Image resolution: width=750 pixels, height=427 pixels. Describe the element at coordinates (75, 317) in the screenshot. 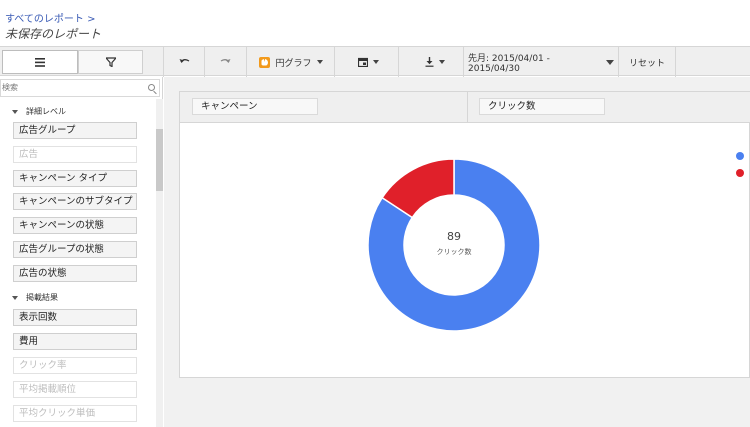

I see `field-impressions: 表示回数` at that location.